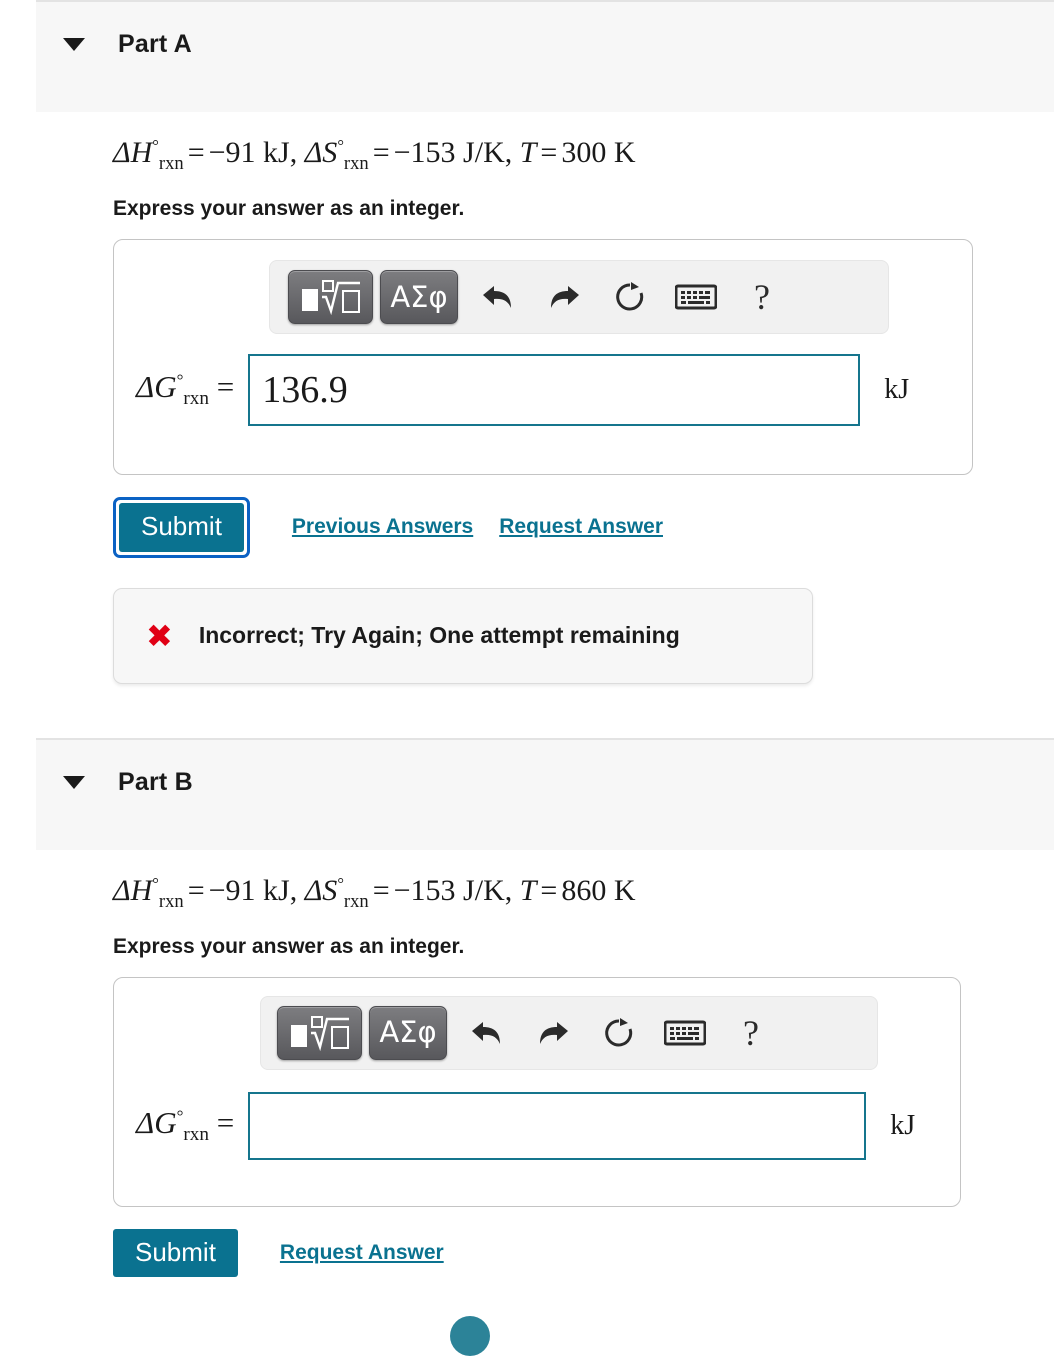  I want to click on part-b-math-toolbar: ΑΣφ ?, so click(569, 1032).